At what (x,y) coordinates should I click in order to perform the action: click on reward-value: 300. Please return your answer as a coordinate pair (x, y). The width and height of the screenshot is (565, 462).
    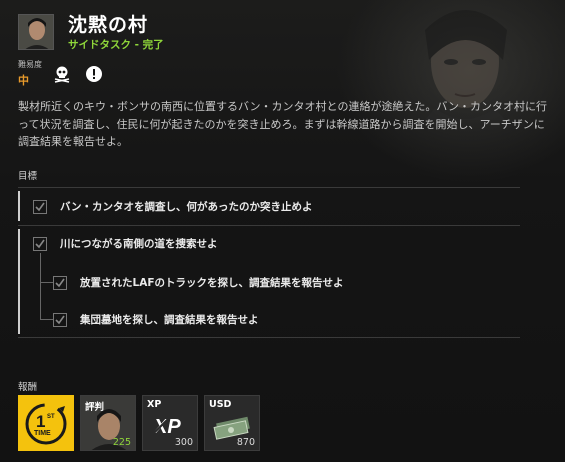
    Looking at the image, I should click on (183, 442).